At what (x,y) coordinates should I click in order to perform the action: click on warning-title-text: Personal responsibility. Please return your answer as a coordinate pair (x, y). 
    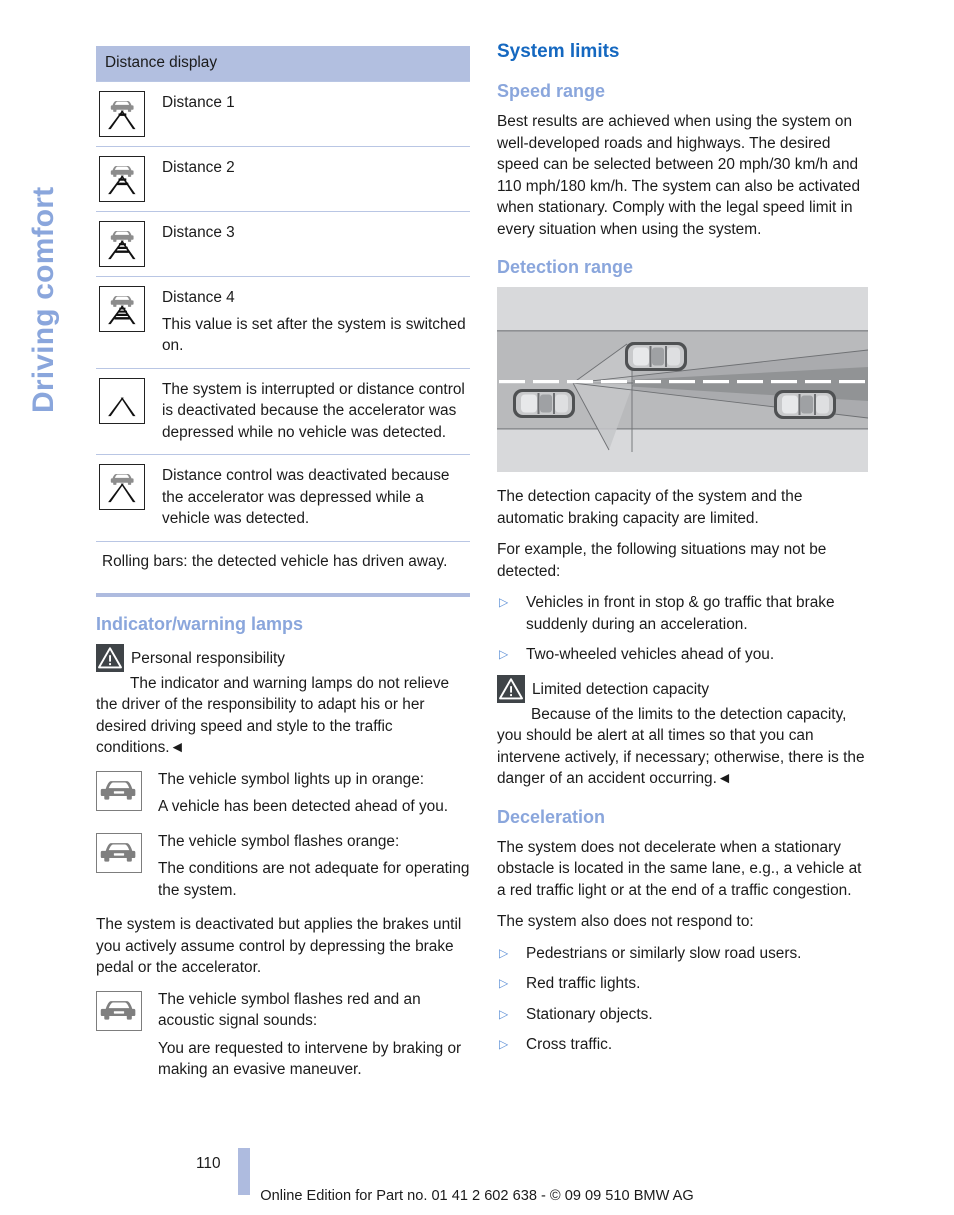
    Looking at the image, I should click on (208, 658).